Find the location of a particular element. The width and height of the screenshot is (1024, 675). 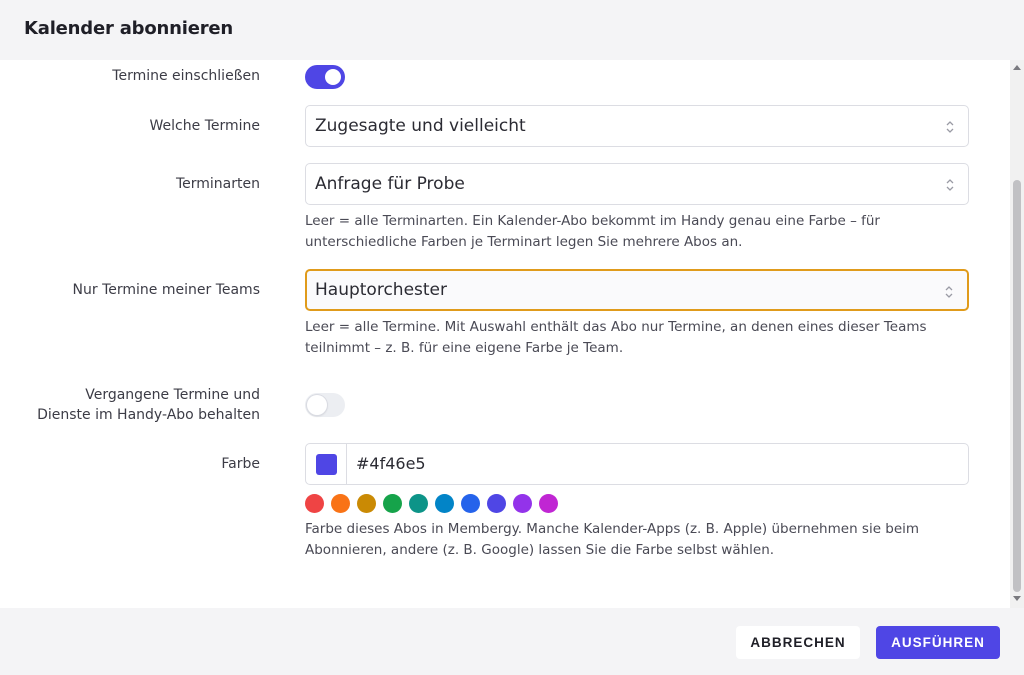

my-teams-value: Hauptorchester is located at coordinates (381, 290).